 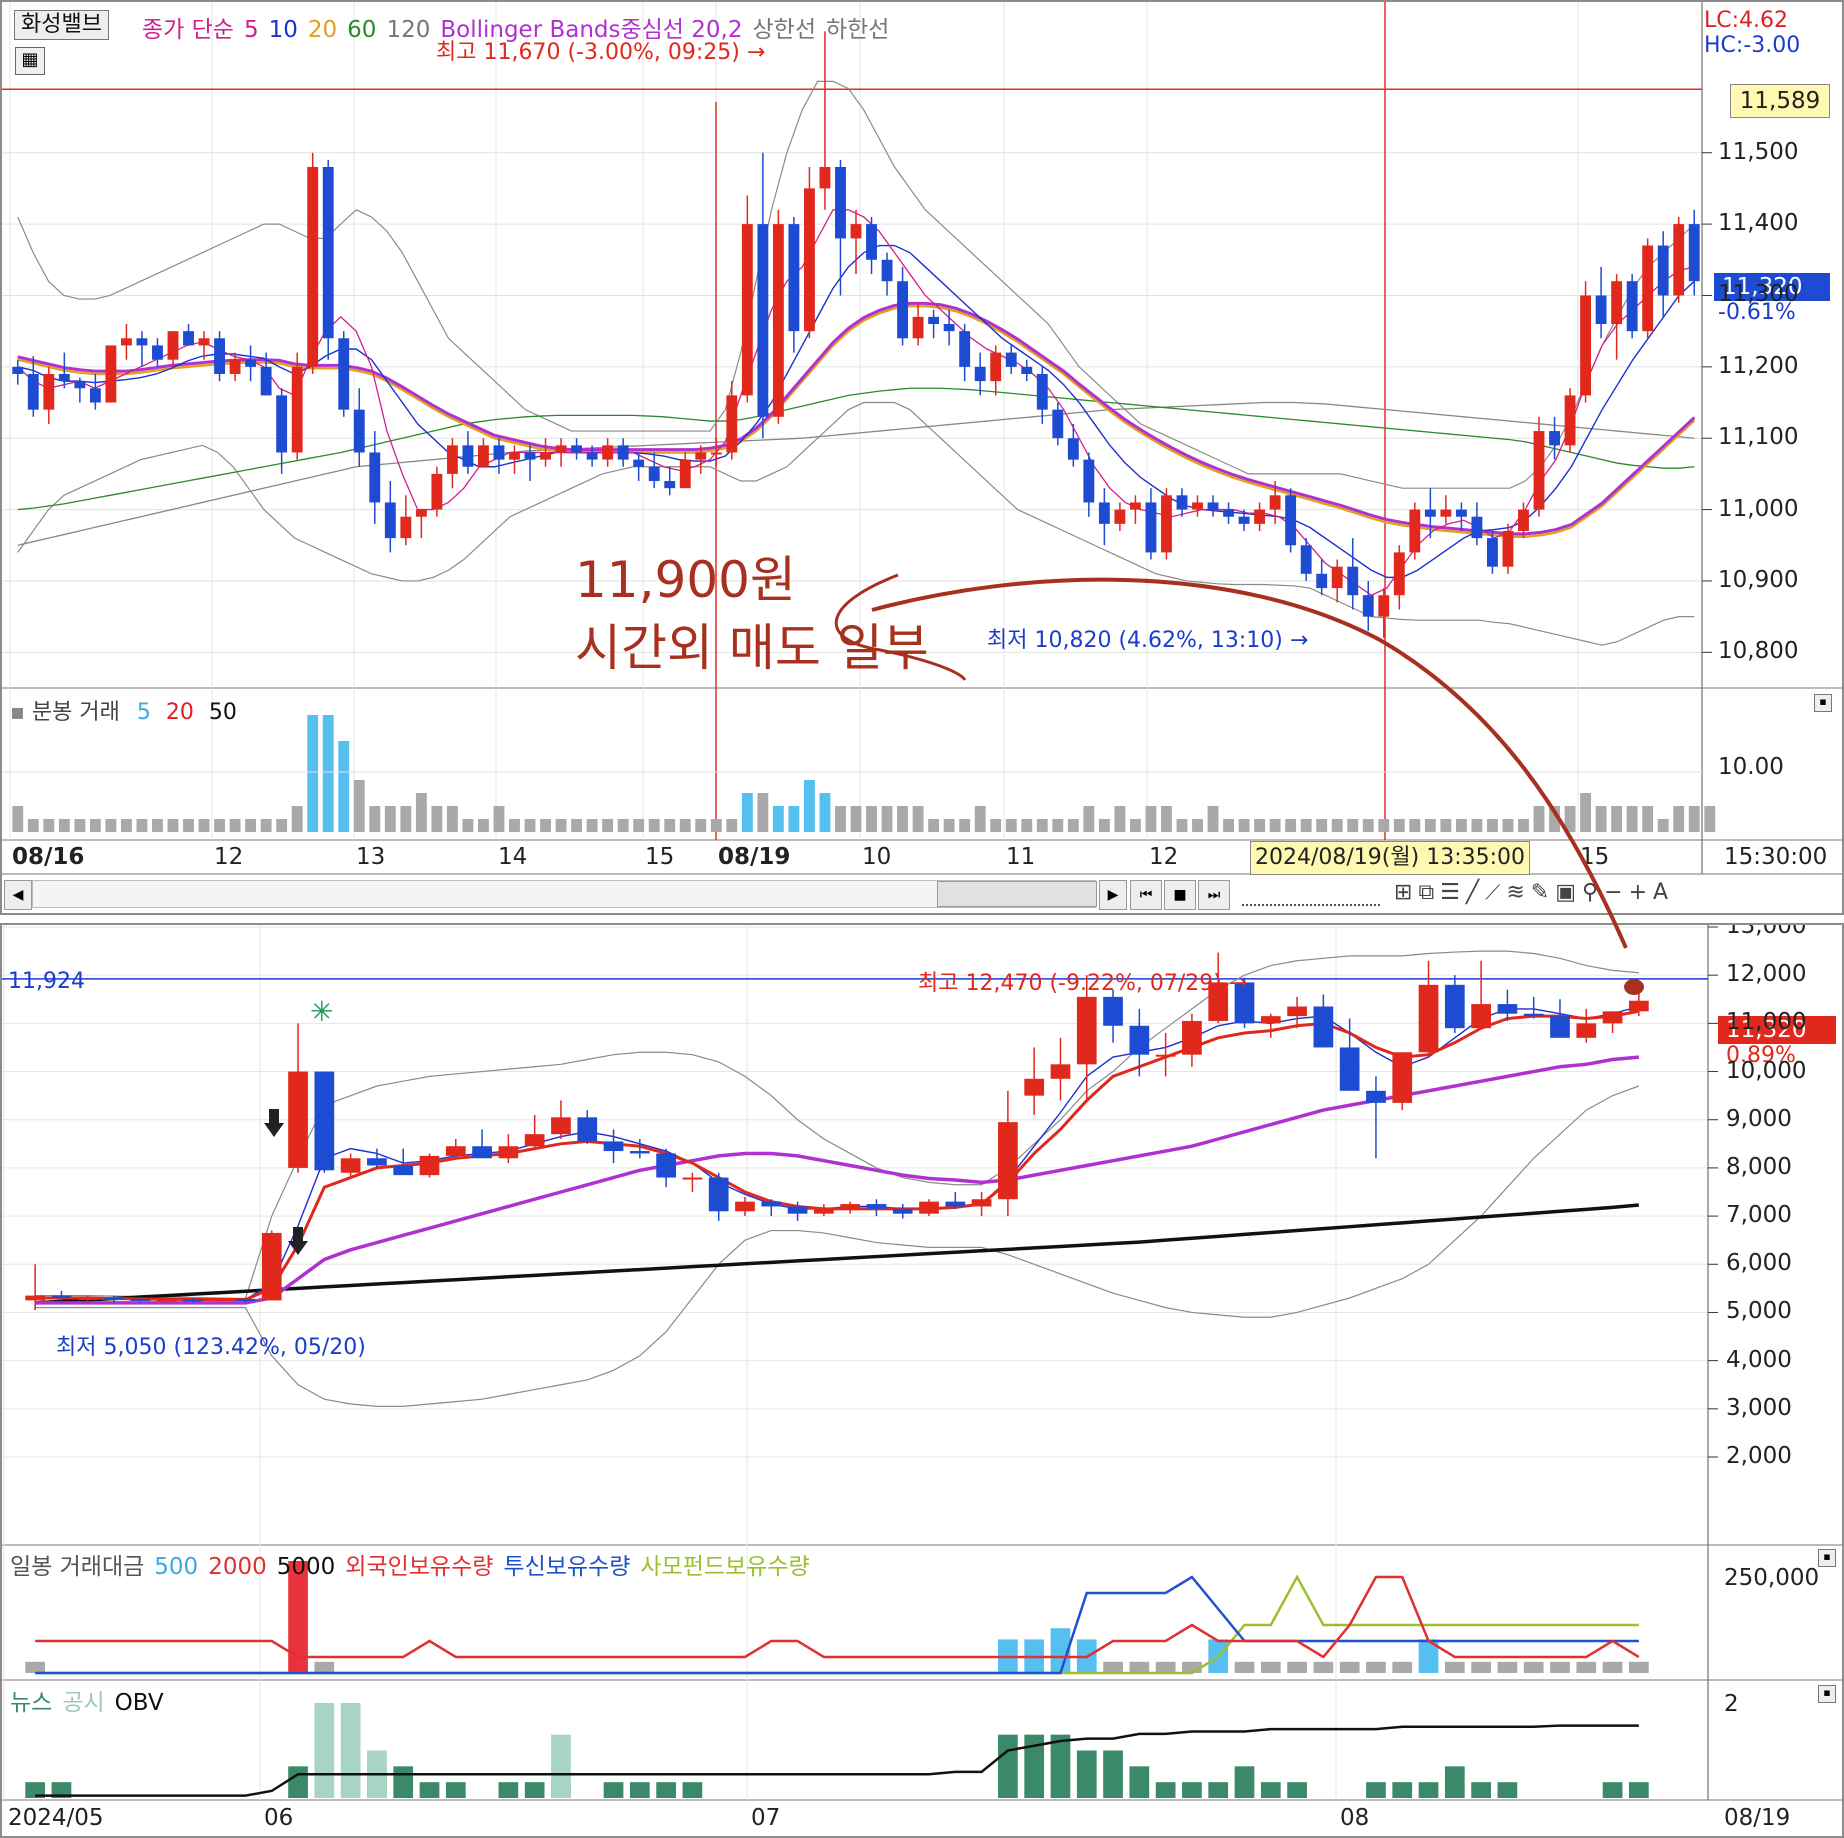 I want to click on stock-name-button: 화성밸브, so click(x=61, y=25).